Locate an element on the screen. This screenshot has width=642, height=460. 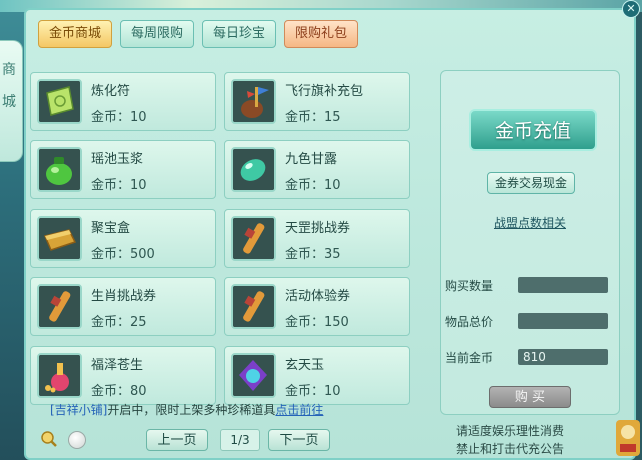
current-gold-field: 810 is located at coordinates (563, 357).